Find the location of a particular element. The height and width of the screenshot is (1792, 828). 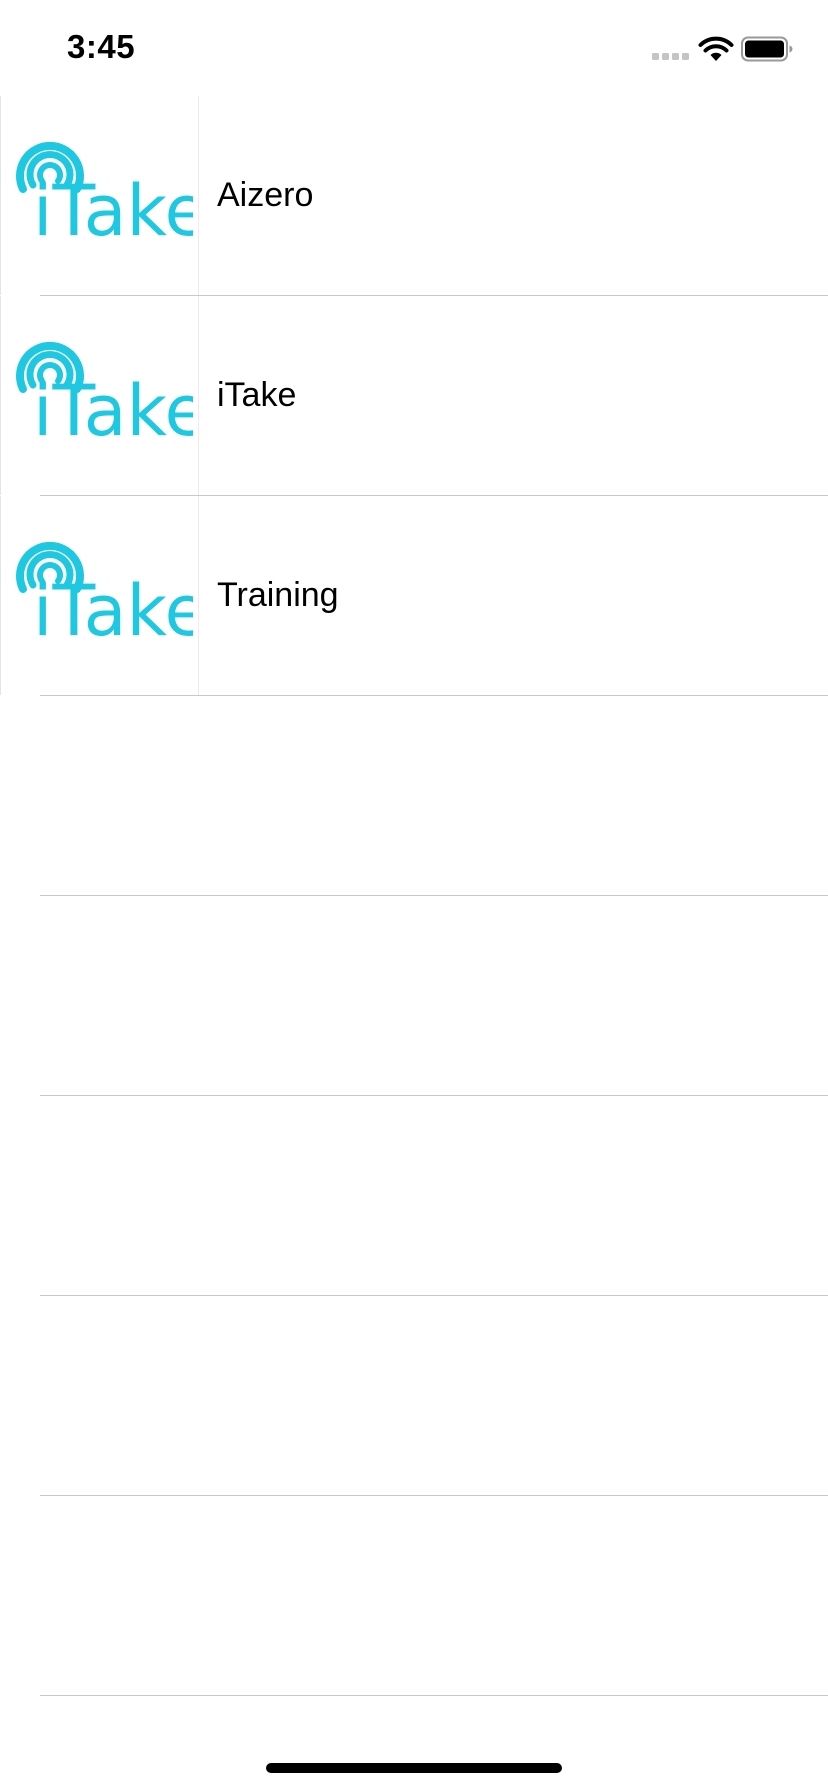

home-indicator is located at coordinates (414, 1768).